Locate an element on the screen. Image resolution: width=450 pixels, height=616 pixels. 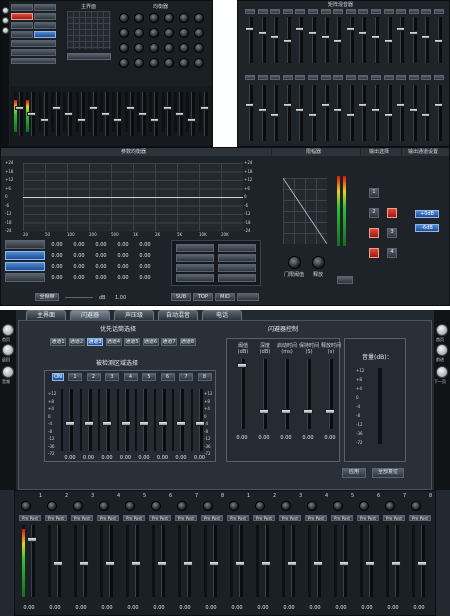
peq-bottom-slider-track is located at coordinates (79, 297).